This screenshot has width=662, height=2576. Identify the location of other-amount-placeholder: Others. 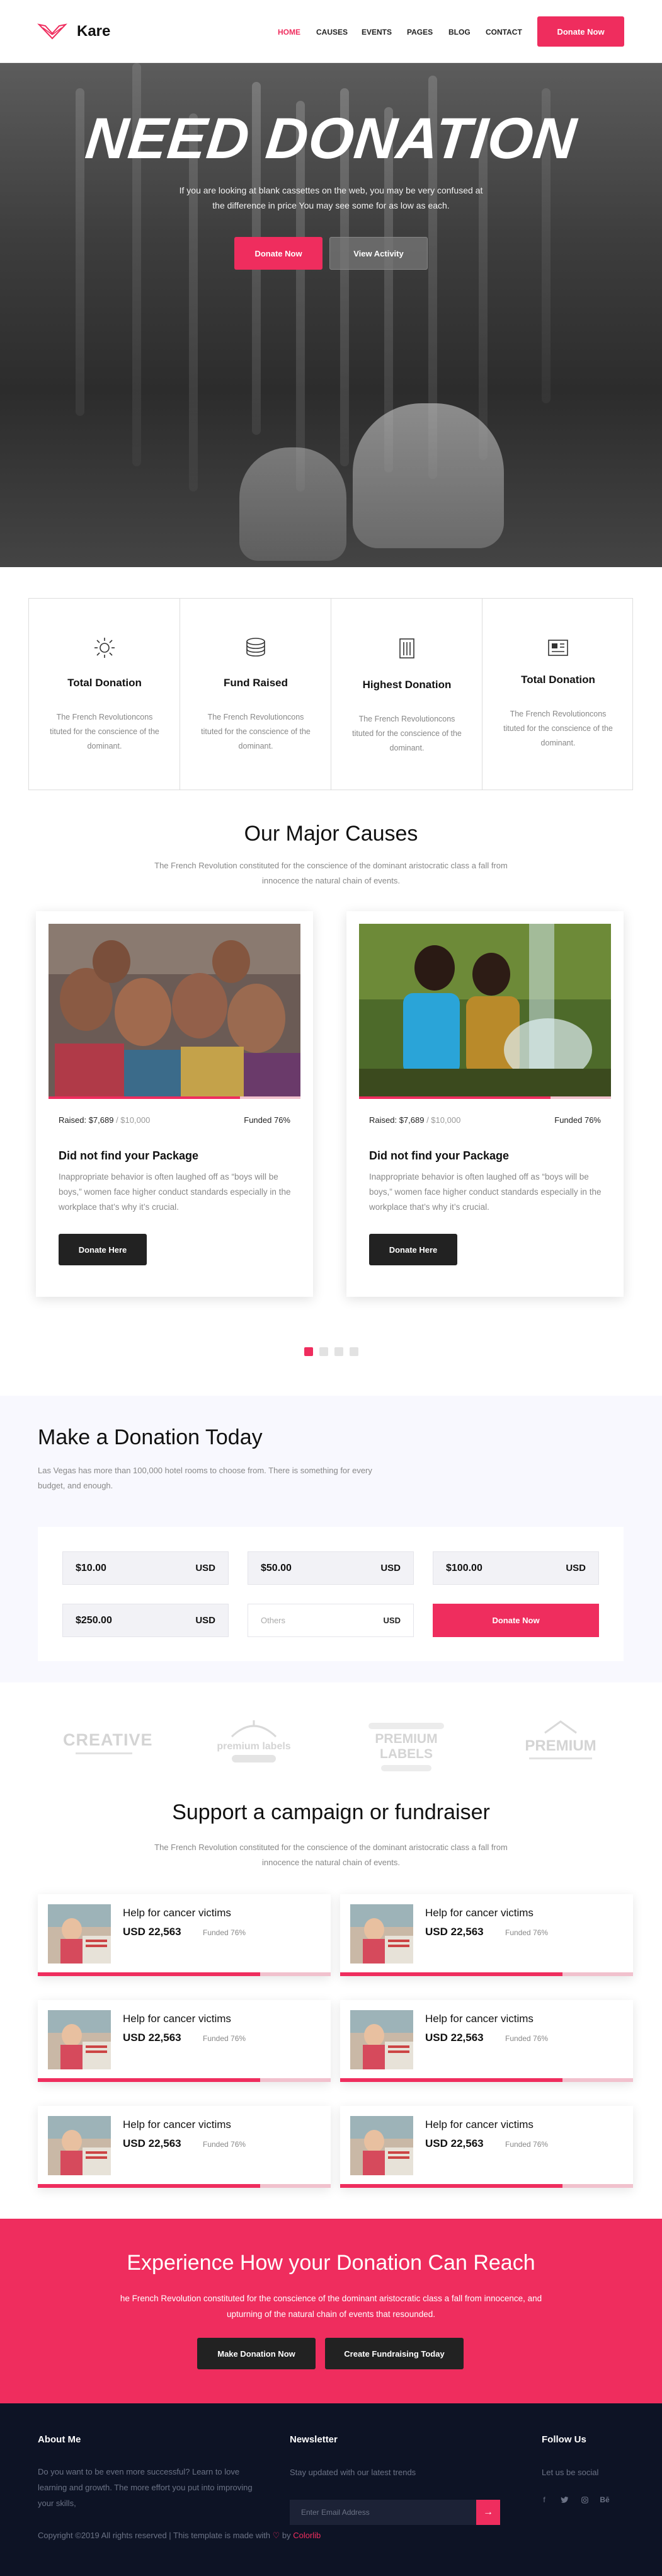
(273, 1620).